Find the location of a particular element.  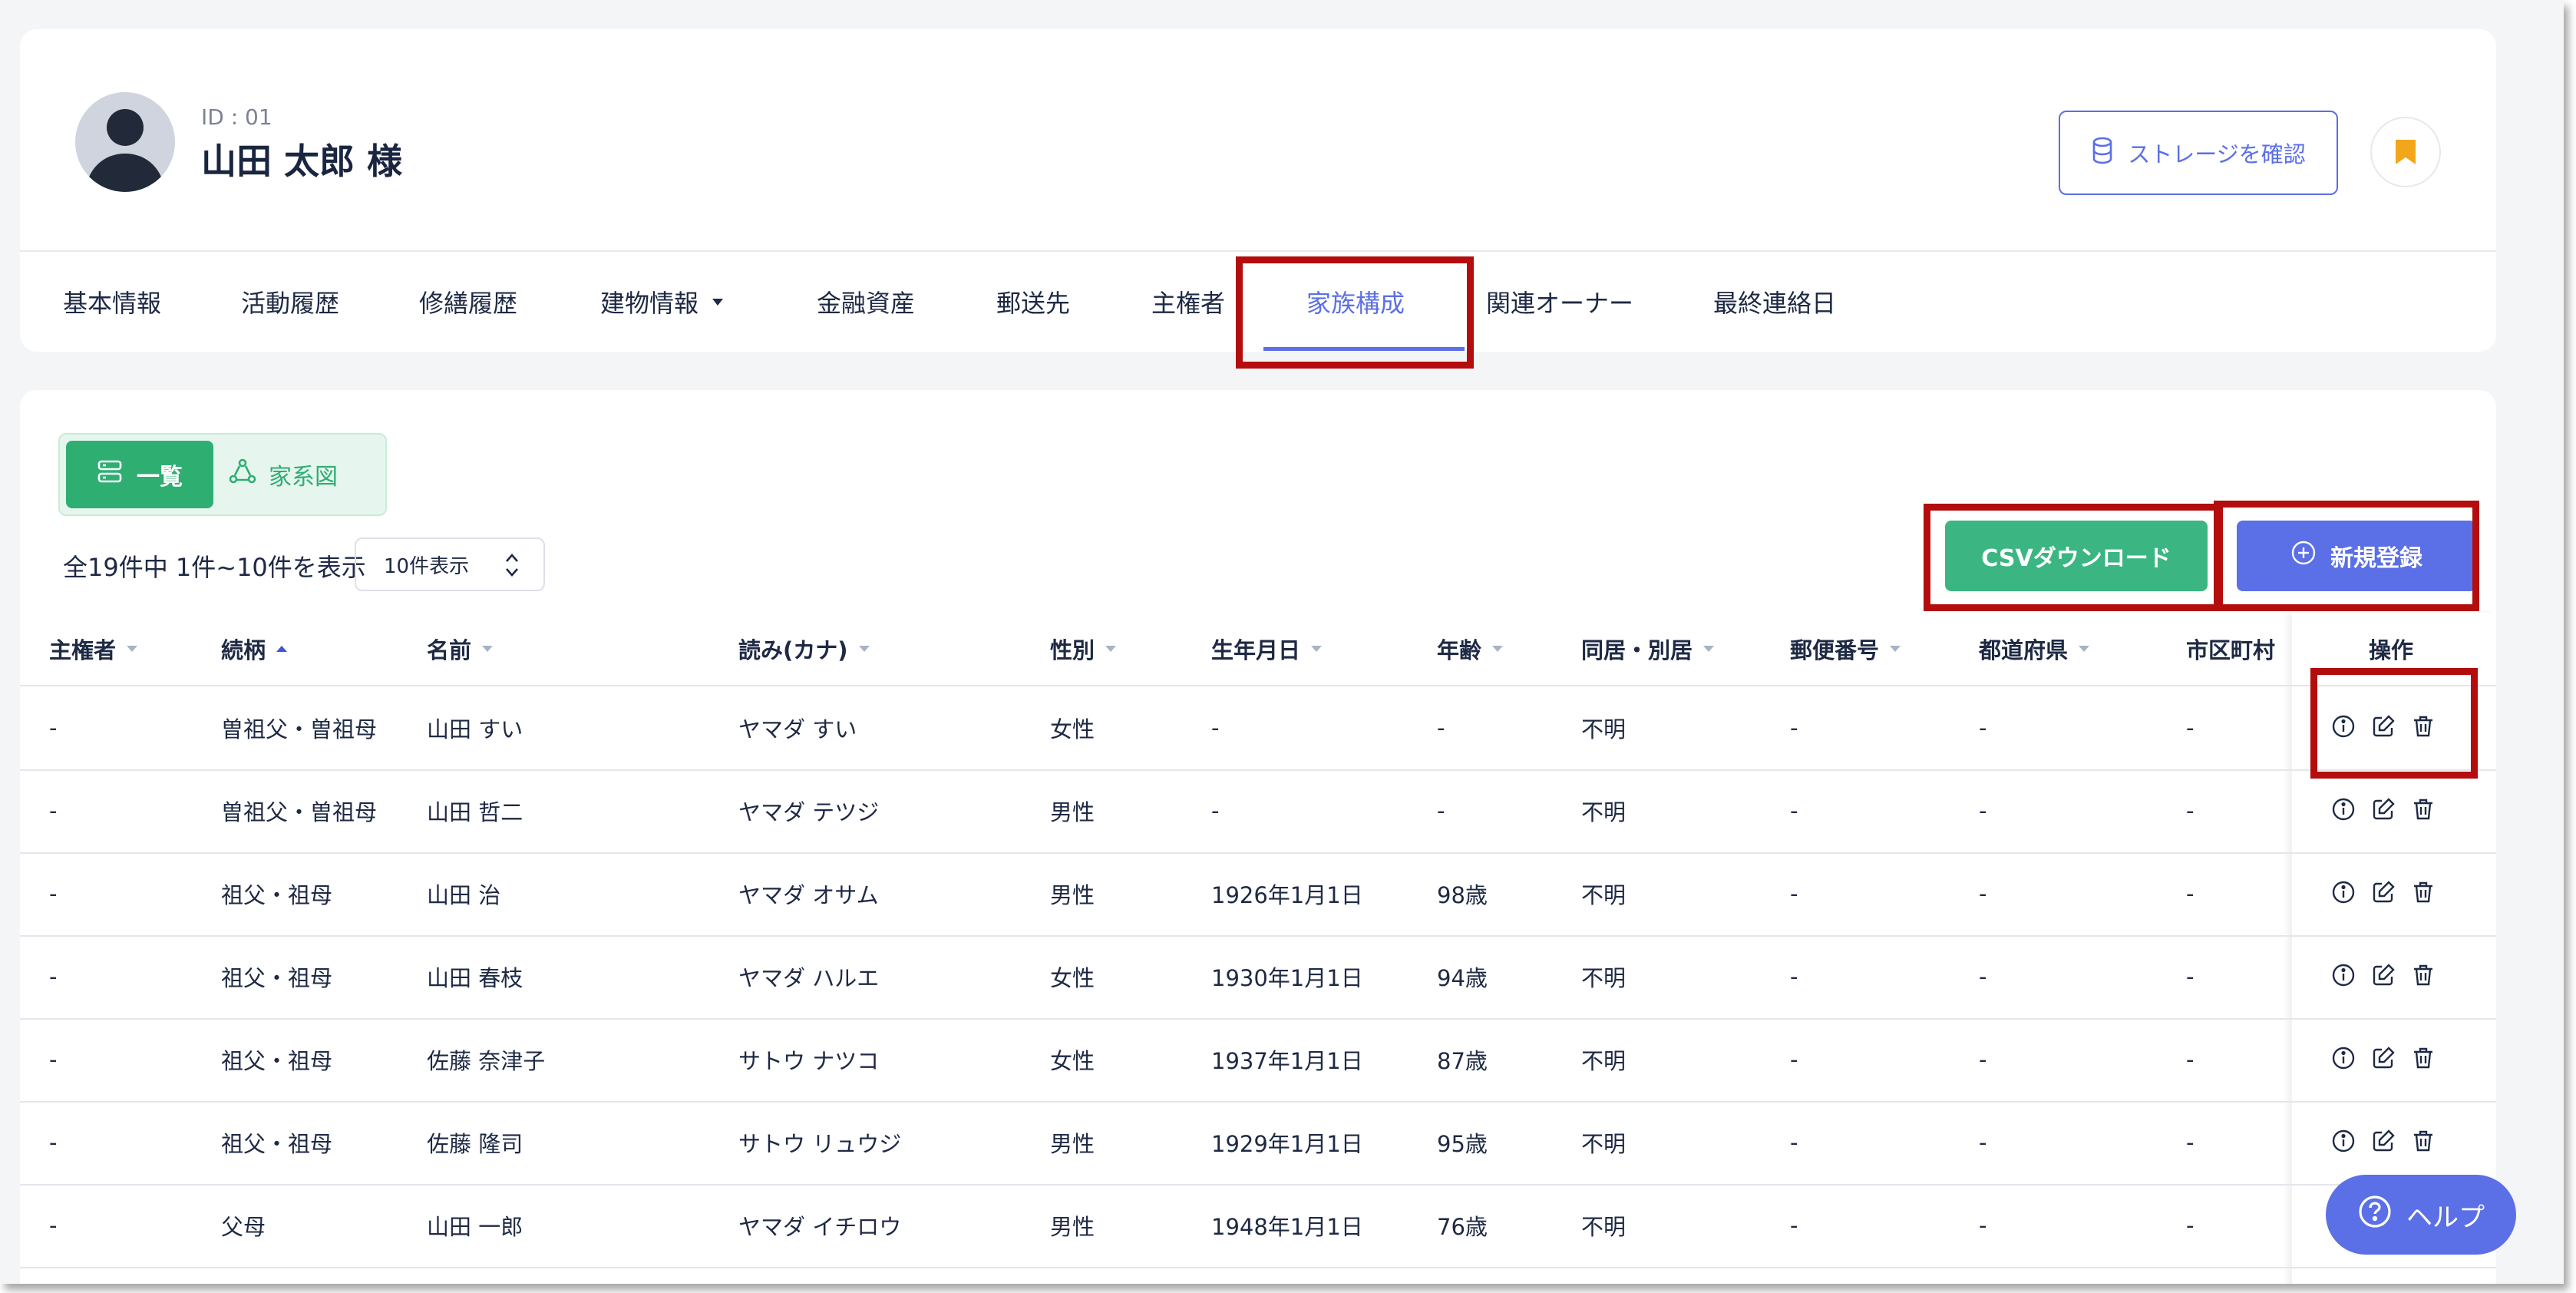

tab-family-structure: 家族構成 is located at coordinates (1355, 301).